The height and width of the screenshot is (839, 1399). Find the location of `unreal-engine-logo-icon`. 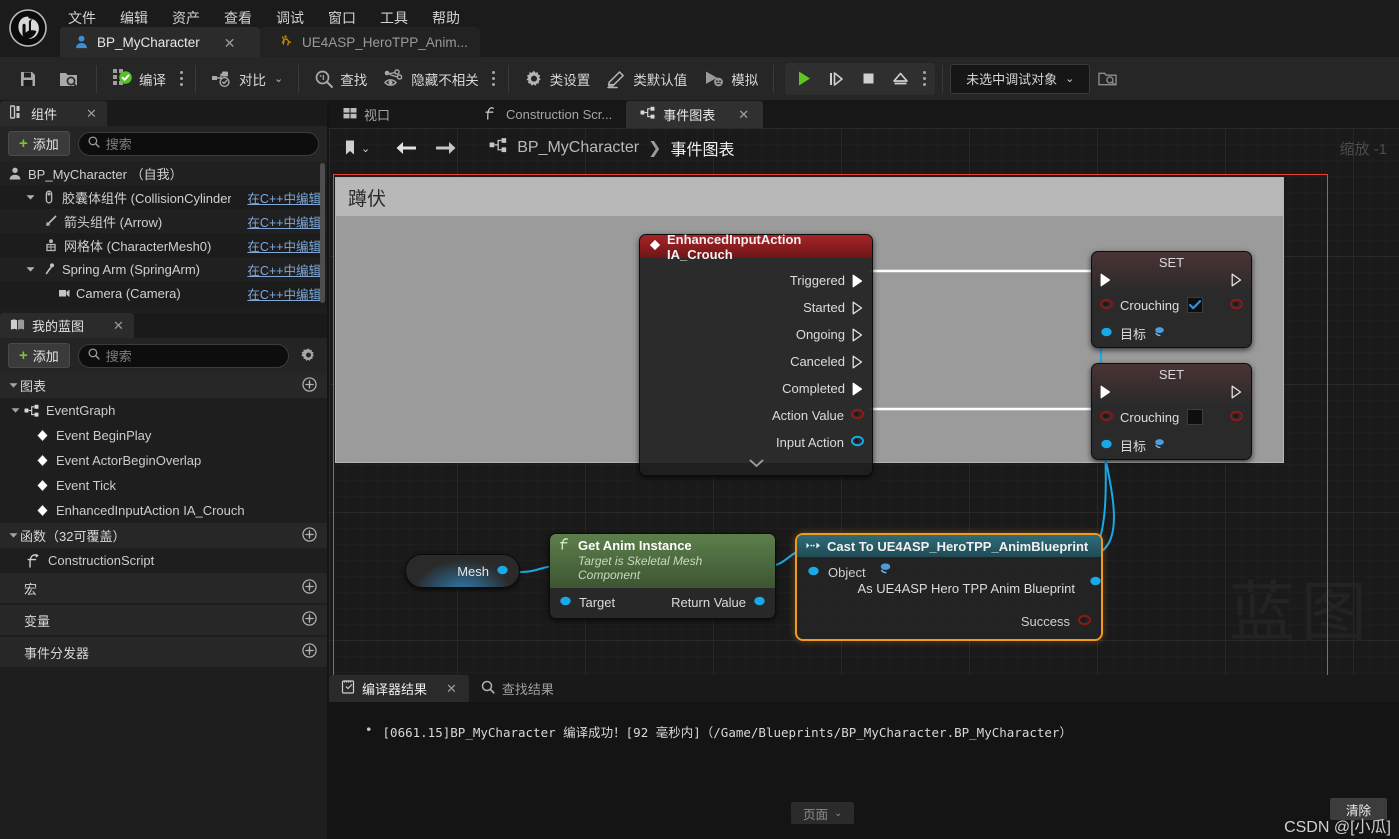

unreal-engine-logo-icon is located at coordinates (28, 28).